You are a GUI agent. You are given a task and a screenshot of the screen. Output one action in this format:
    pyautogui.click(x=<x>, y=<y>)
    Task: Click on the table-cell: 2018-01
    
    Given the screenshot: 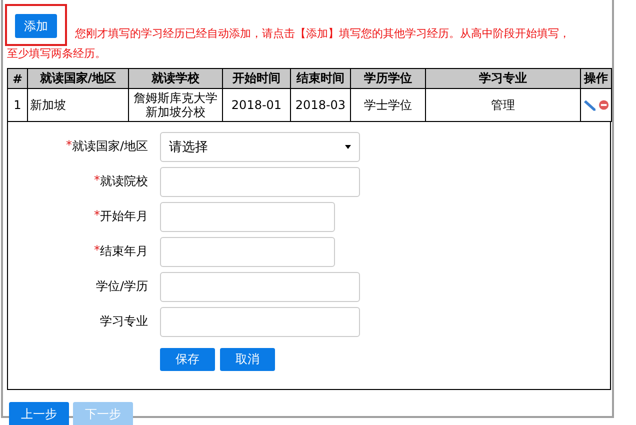 What is the action you would take?
    pyautogui.click(x=256, y=105)
    